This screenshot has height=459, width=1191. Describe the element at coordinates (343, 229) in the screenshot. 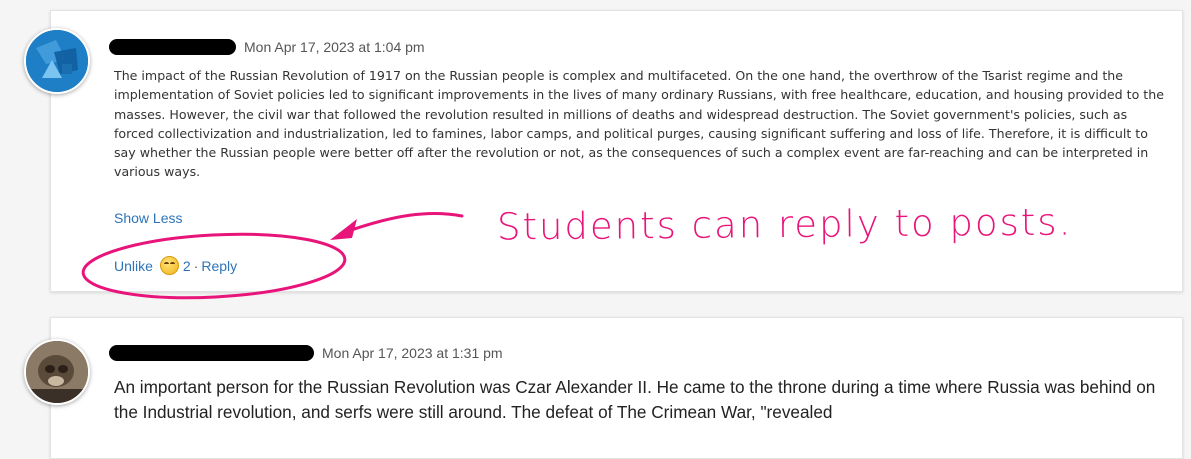

I see `arrow-head` at that location.